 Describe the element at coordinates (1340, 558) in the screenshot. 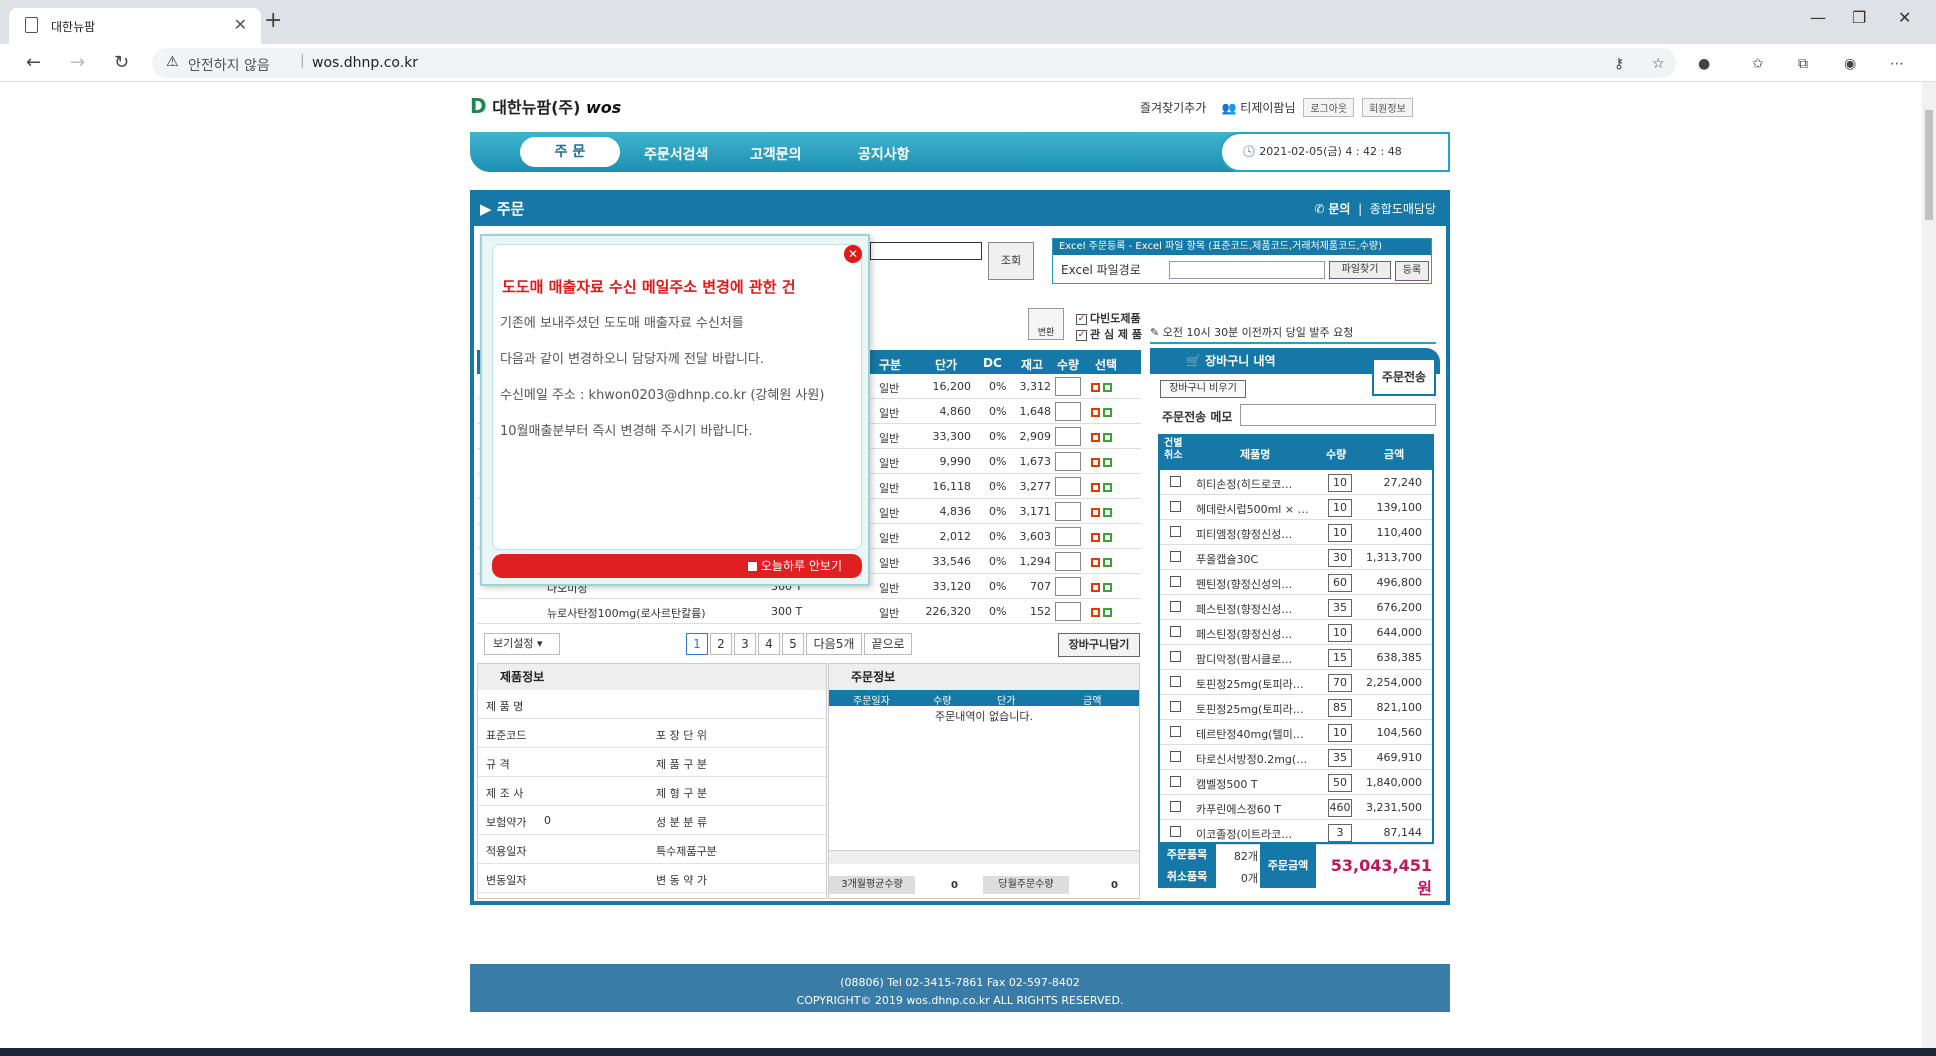

I see `cart-qty-input: 30` at that location.